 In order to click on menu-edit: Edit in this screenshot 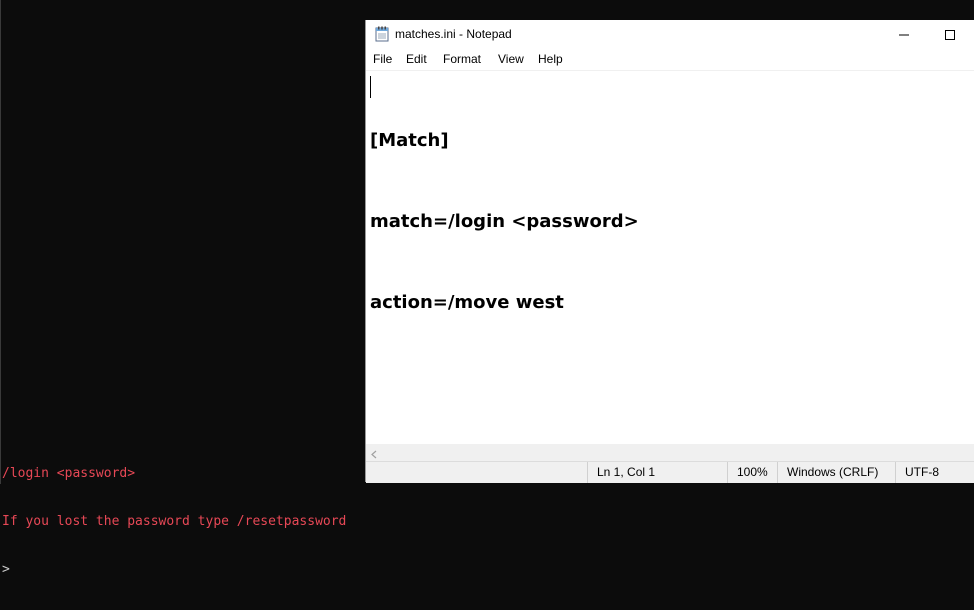, I will do `click(416, 59)`.